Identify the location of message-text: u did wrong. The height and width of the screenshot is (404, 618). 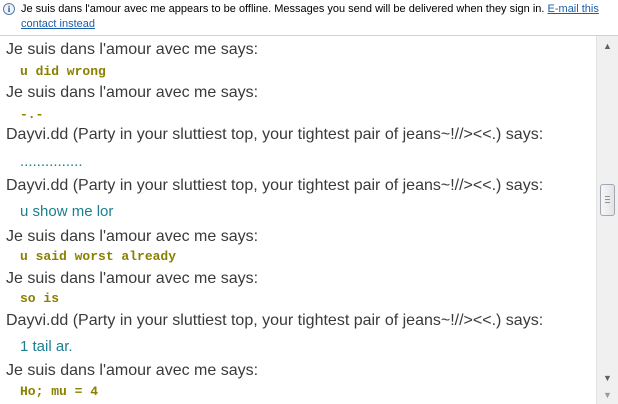
(63, 71).